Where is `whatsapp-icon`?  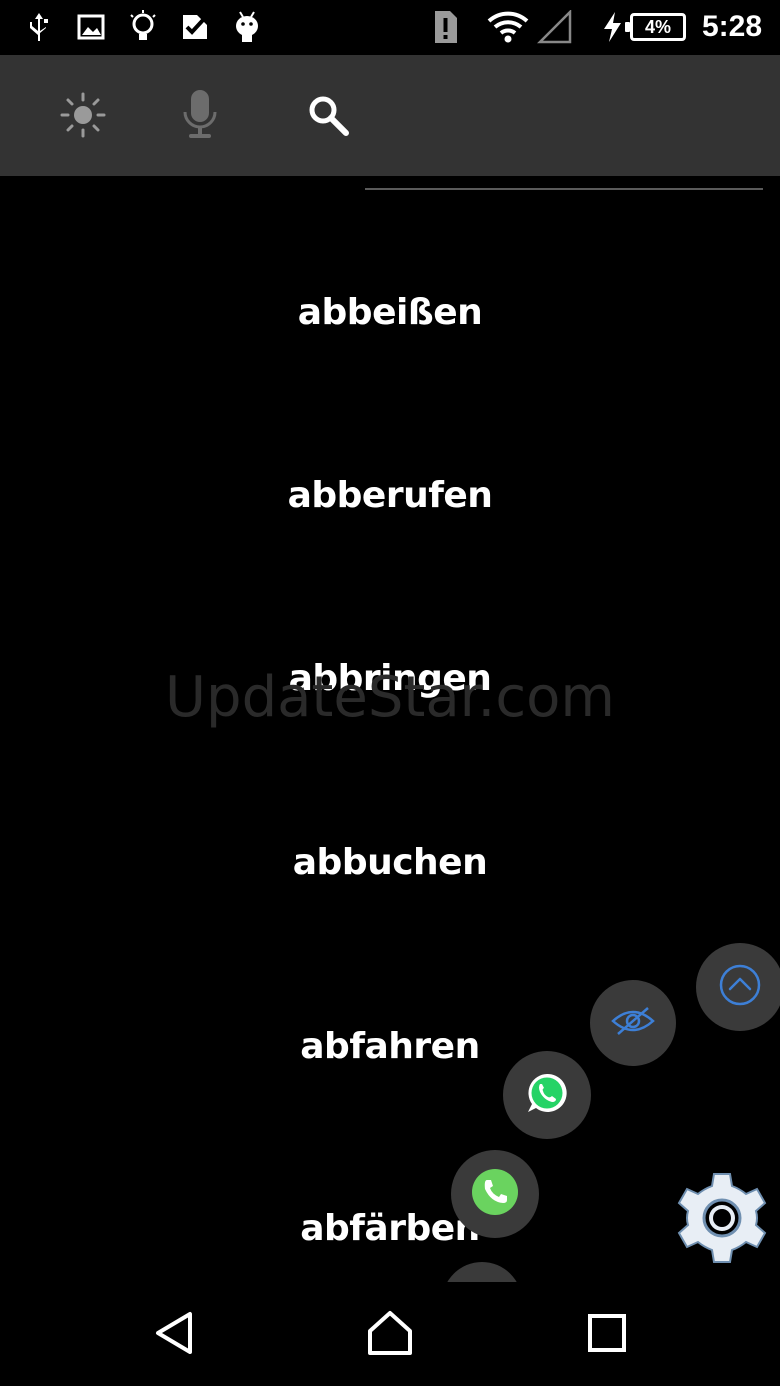 whatsapp-icon is located at coordinates (547, 1095).